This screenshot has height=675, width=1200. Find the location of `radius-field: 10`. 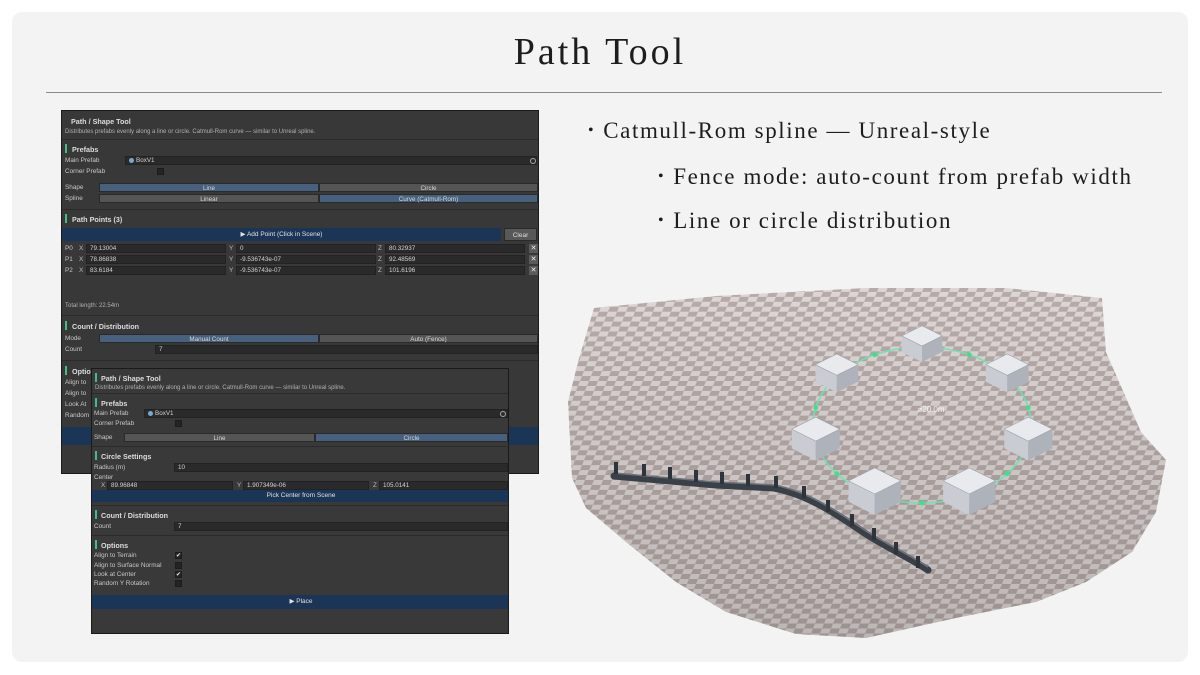

radius-field: 10 is located at coordinates (341, 467).